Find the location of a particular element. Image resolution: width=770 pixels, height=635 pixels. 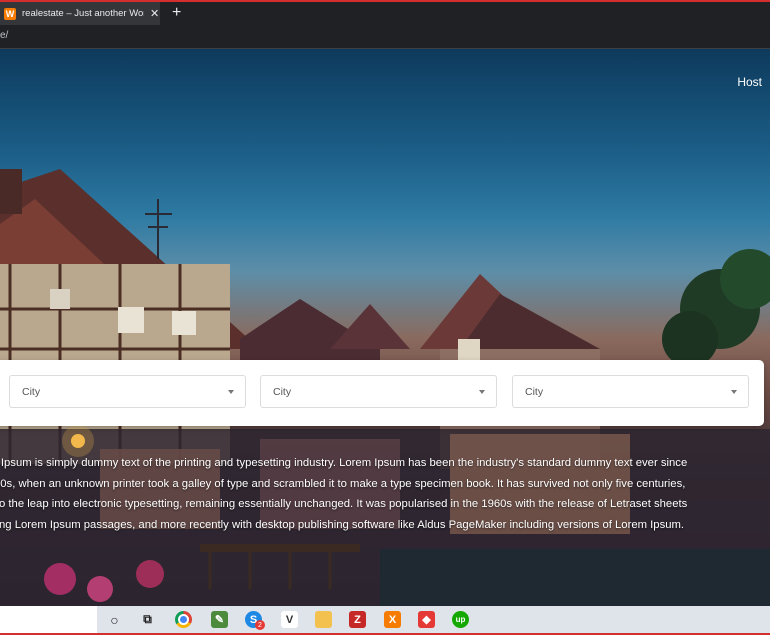

site-favicon-icon: W is located at coordinates (10, 13).